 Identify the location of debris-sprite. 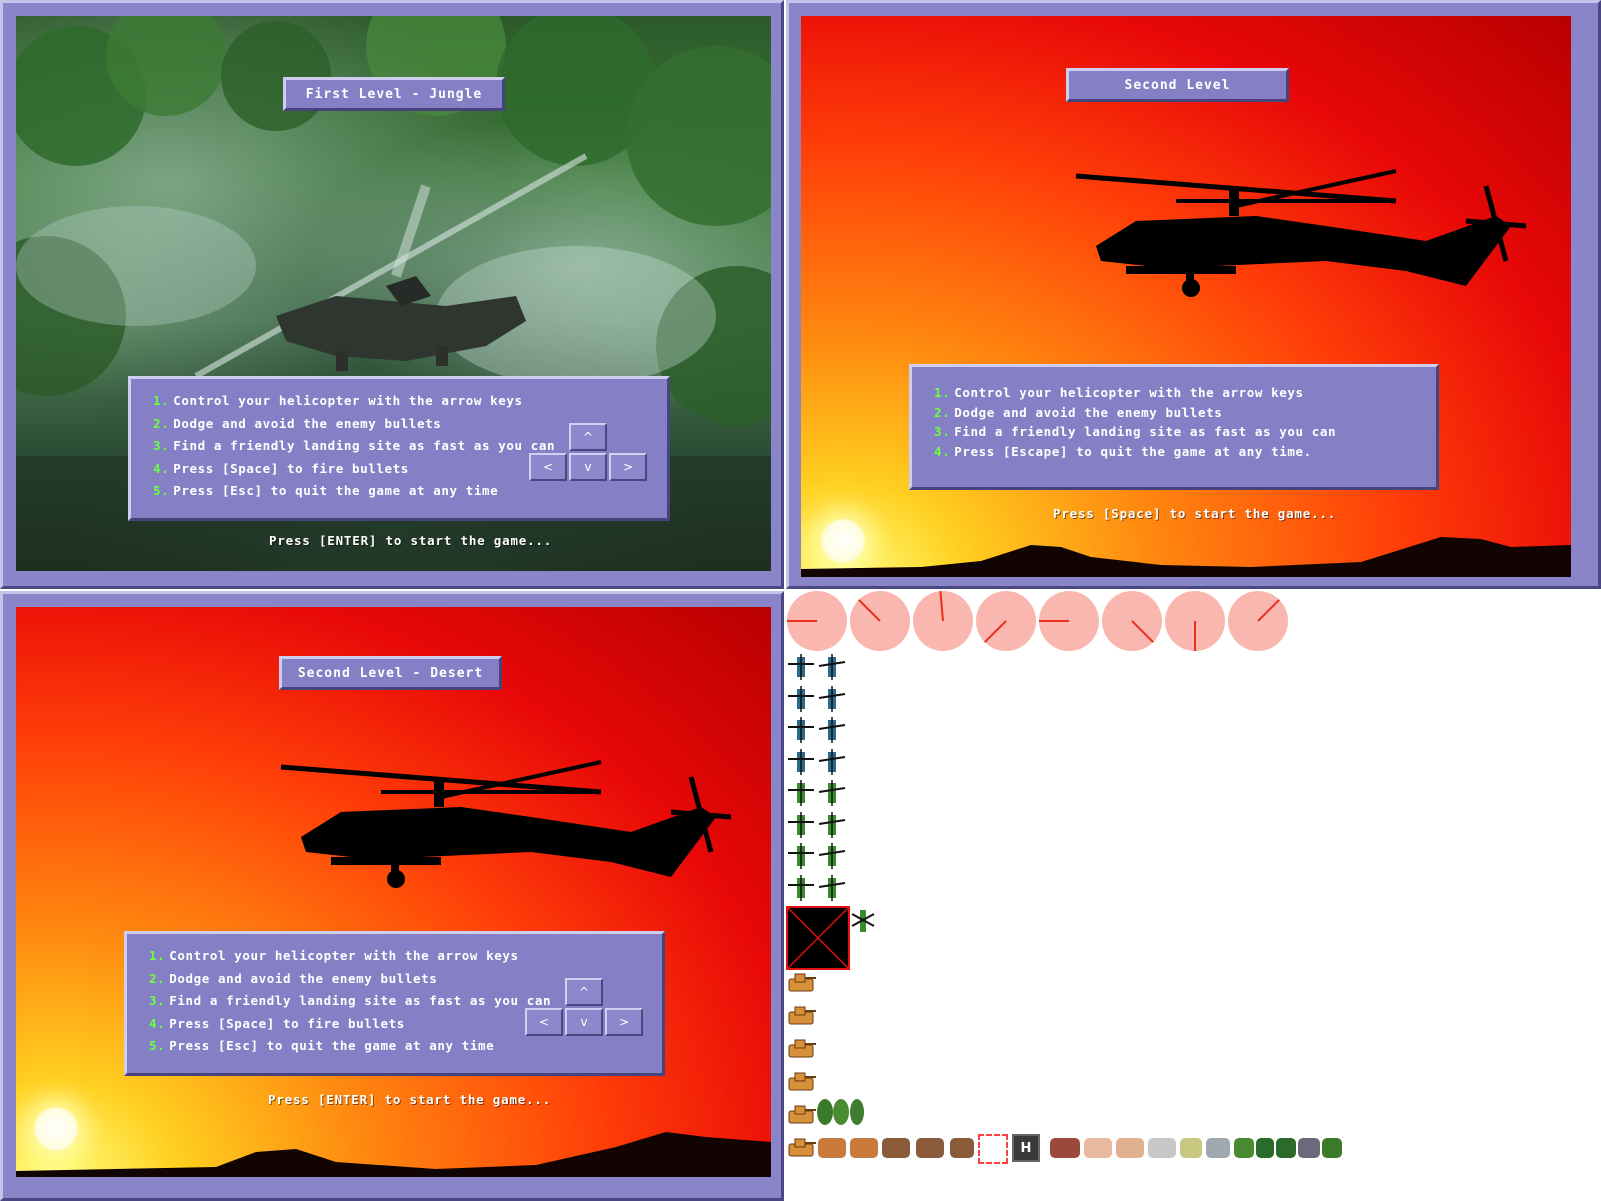
(1309, 1148).